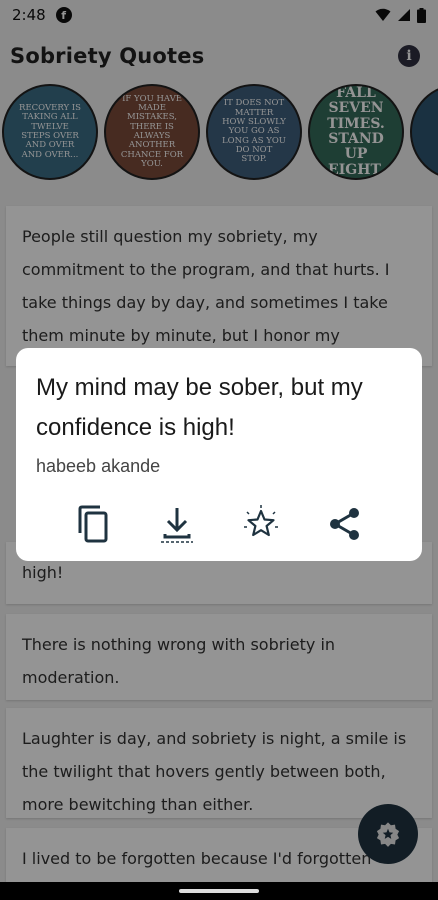 The height and width of the screenshot is (900, 438). I want to click on copy-icon, so click(93, 524).